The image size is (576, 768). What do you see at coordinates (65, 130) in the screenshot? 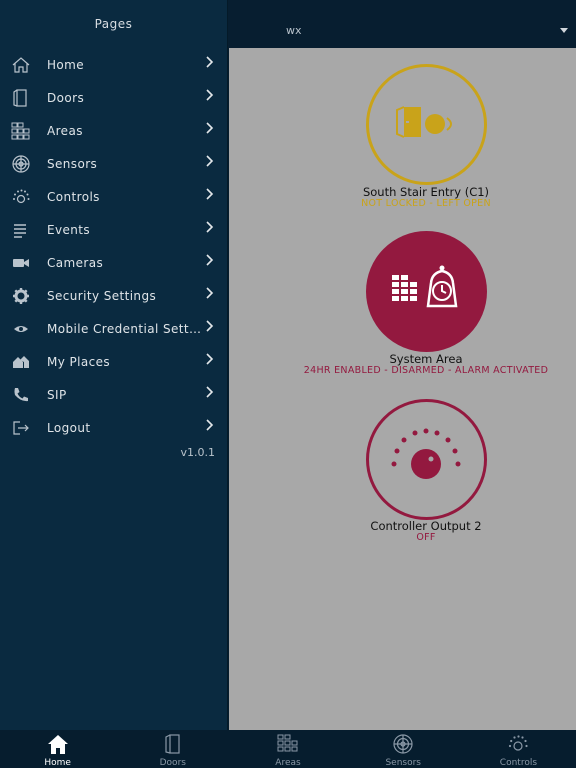
I see `sidebar-item-label: Areas` at bounding box center [65, 130].